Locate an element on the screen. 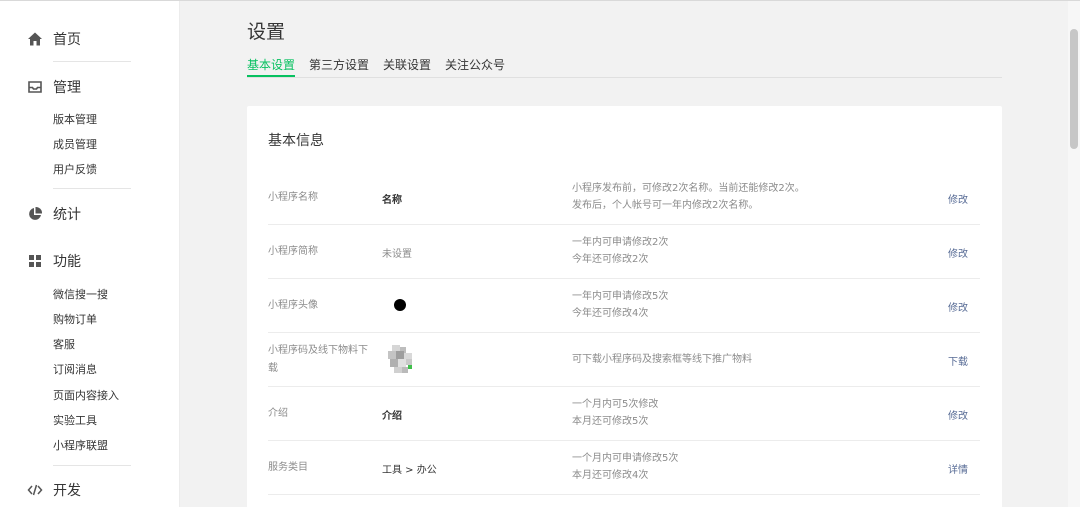 This screenshot has width=1080, height=507. tab-basic: 基本设置 is located at coordinates (271, 67).